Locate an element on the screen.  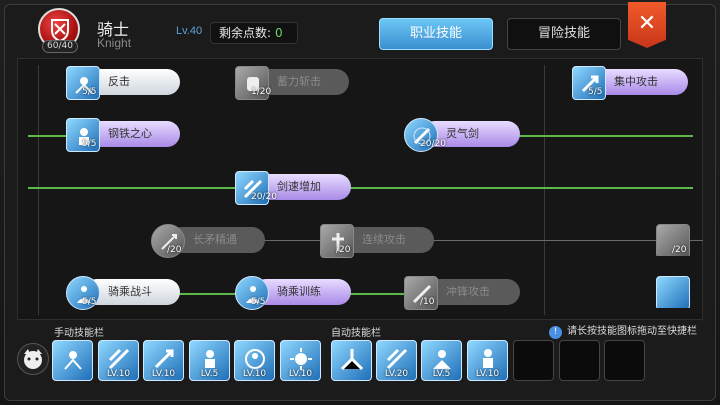
player-level: Lv.40 is located at coordinates (189, 31).